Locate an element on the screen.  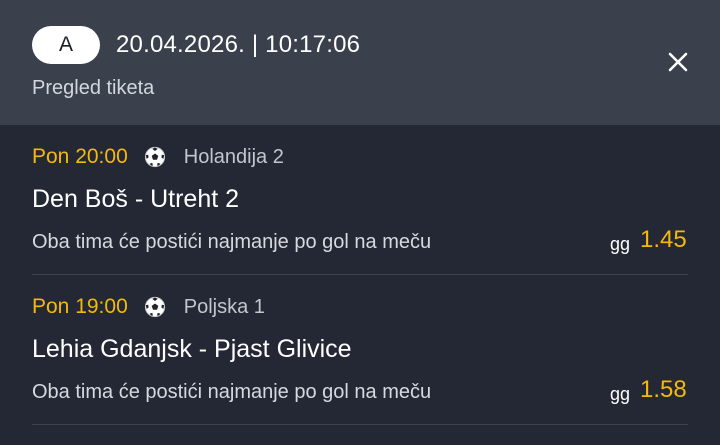
match-meta: Pon 19:00 Poljska 1 is located at coordinates (148, 307).